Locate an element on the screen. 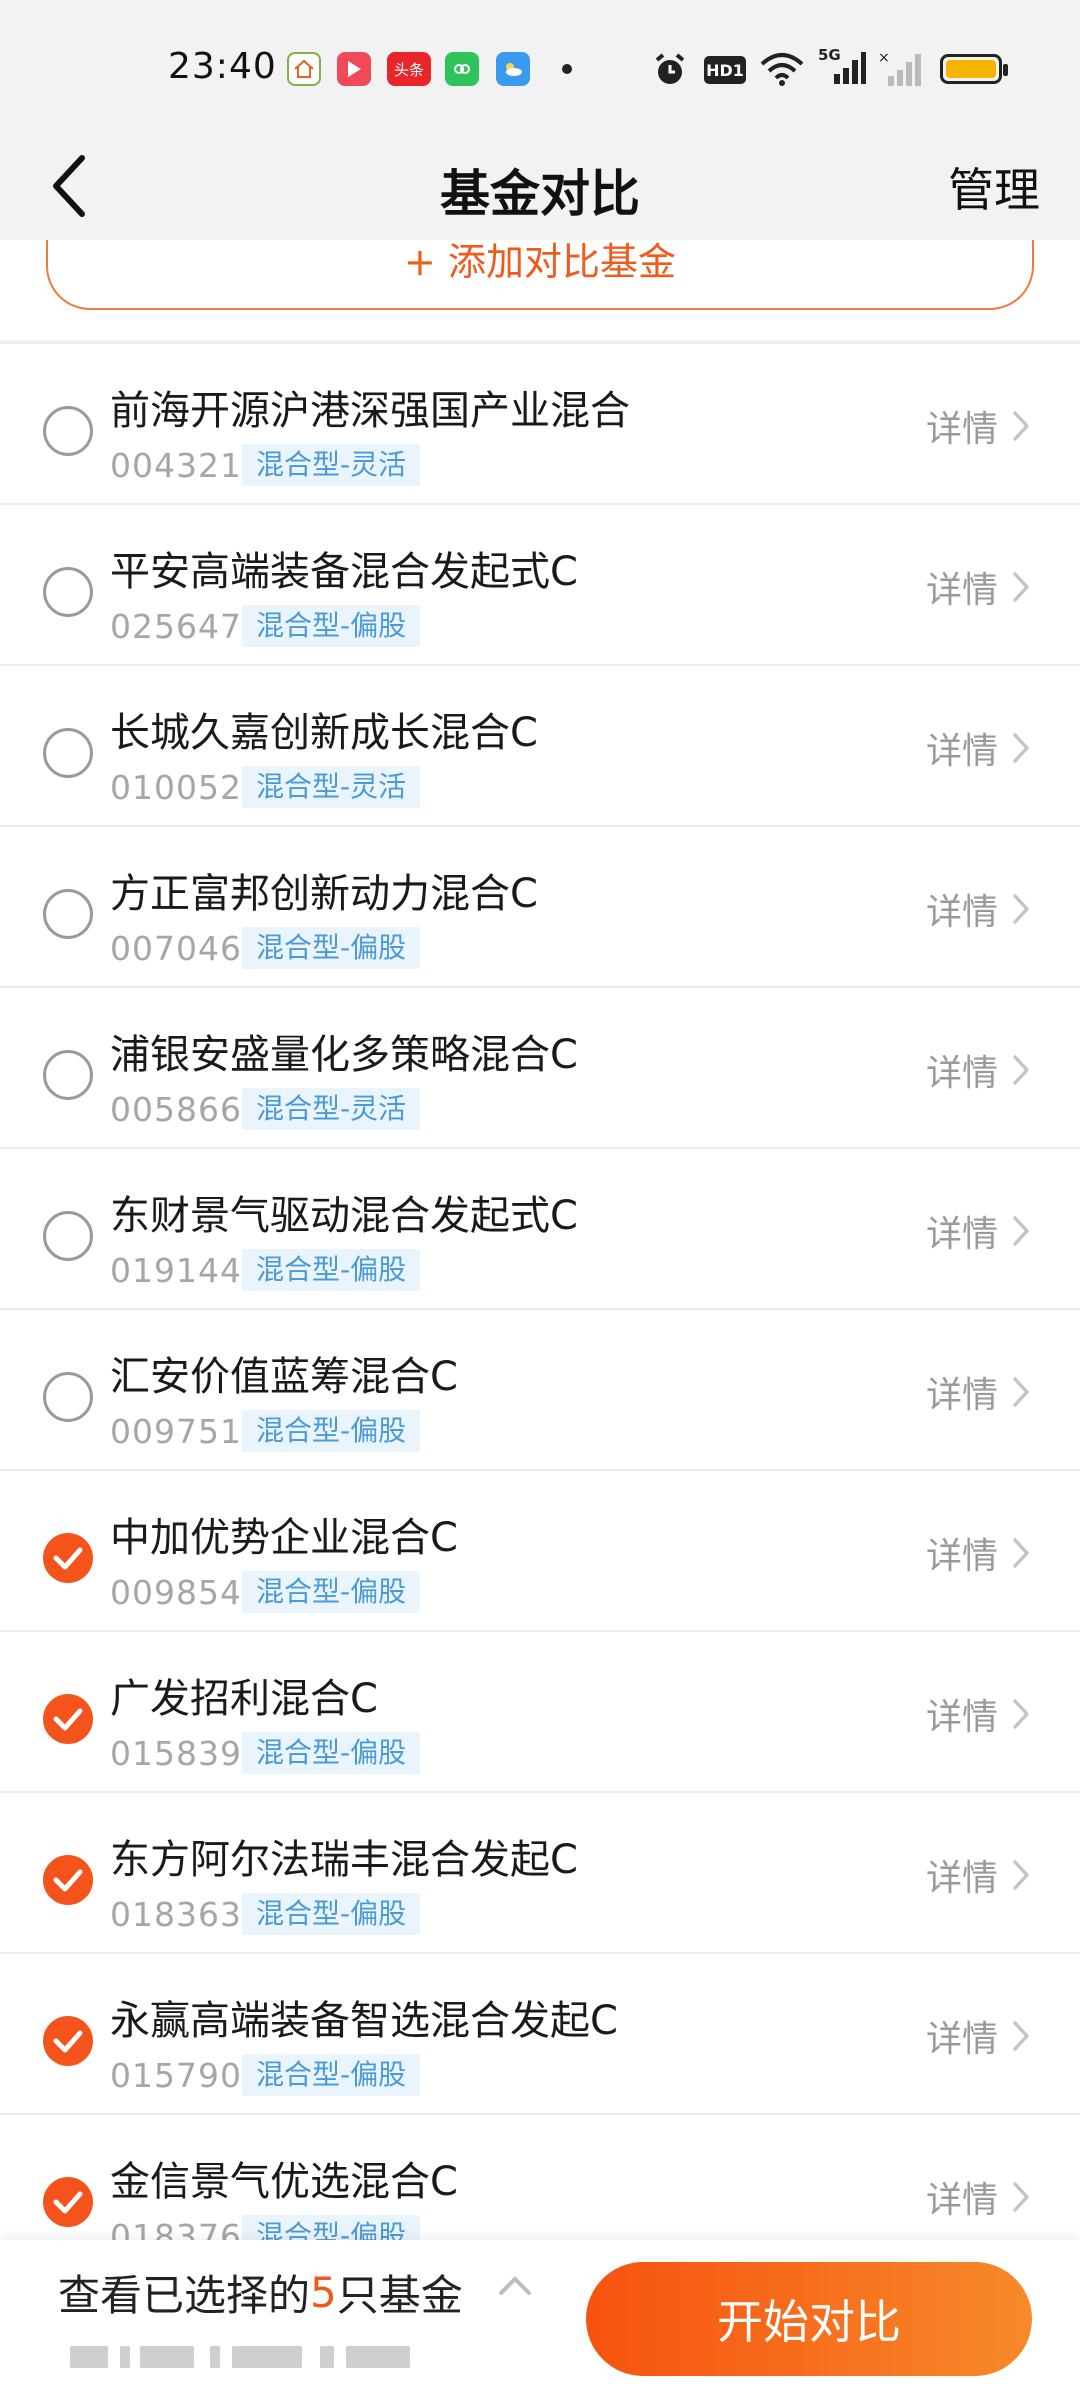  fund-code: 018363 is located at coordinates (176, 1914).